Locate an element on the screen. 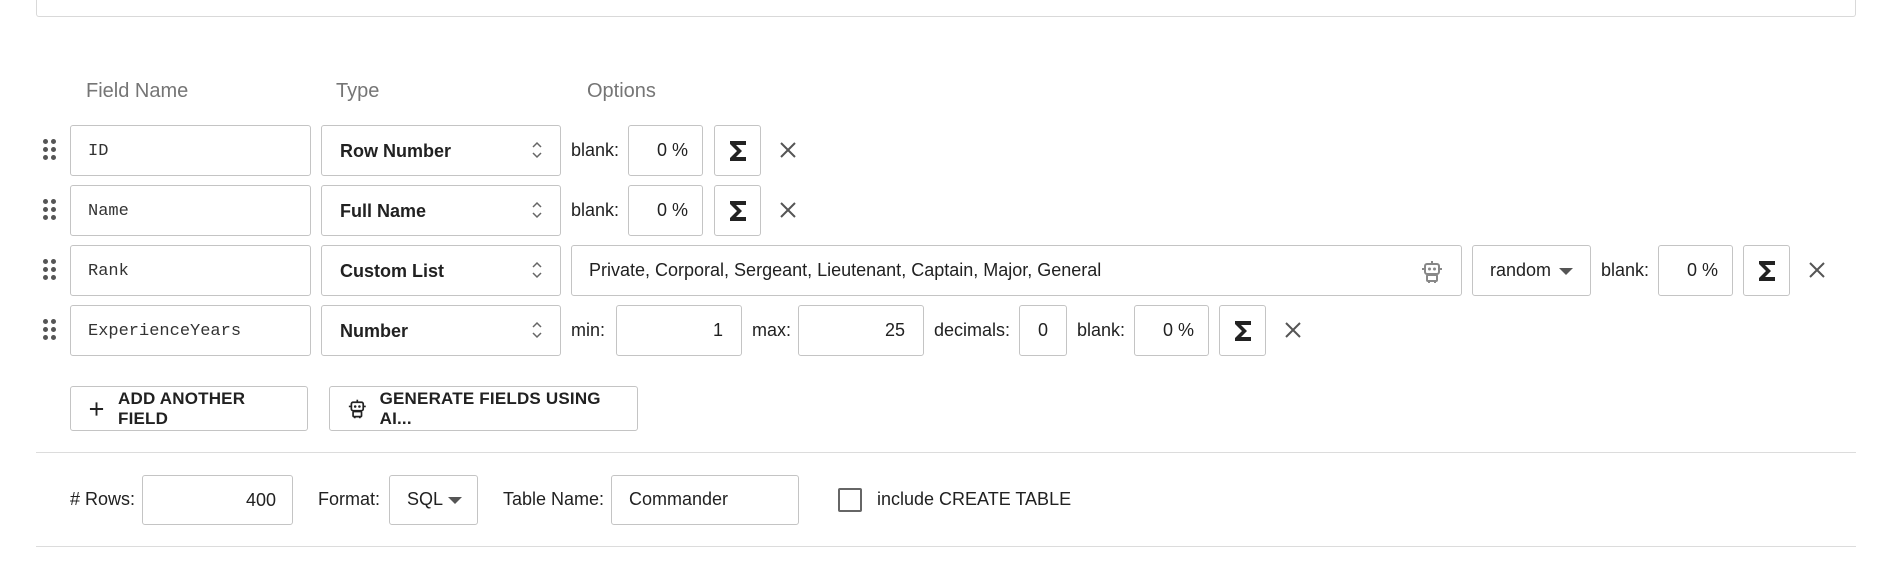 The width and height of the screenshot is (1884, 562). field-name-input: ExperienceYears is located at coordinates (190, 330).